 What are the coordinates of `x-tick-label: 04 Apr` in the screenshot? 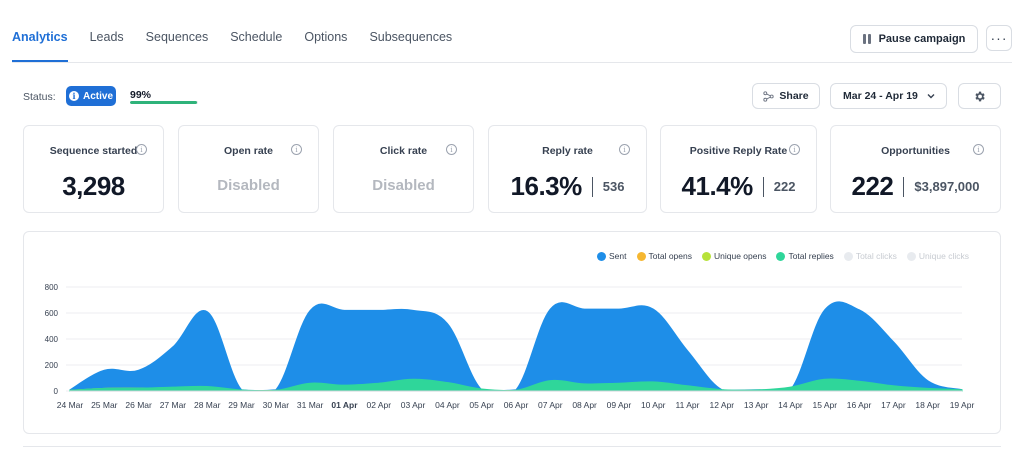 It's located at (447, 405).